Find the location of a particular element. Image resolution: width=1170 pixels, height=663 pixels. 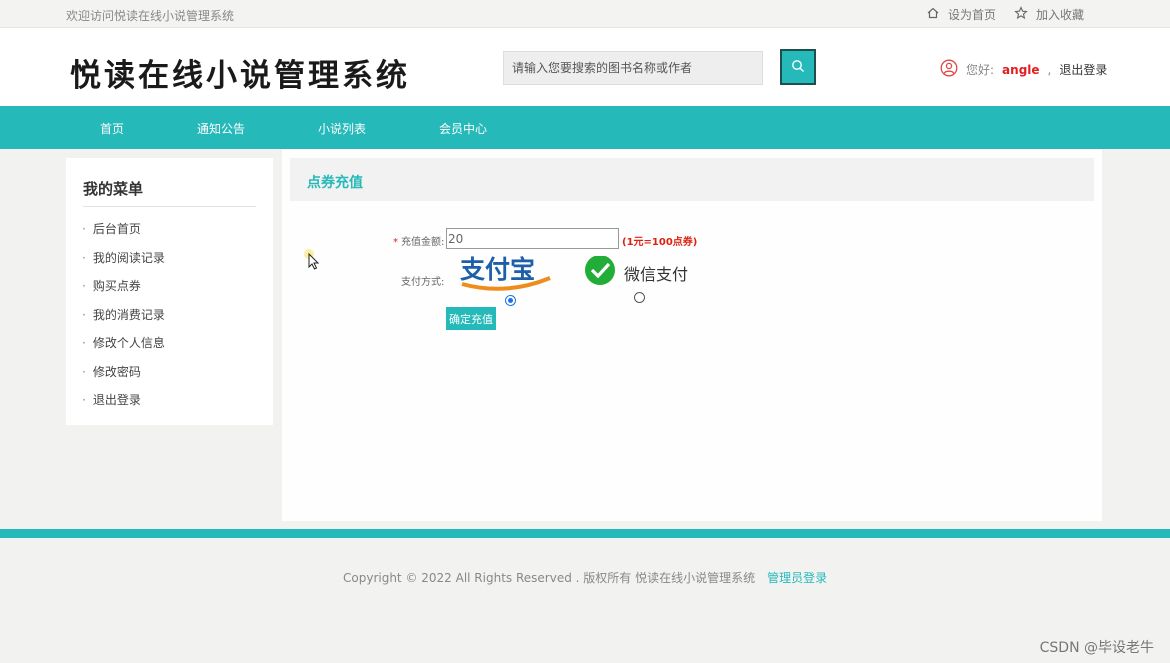

sidebar-item-reading-history: · 我的阅读记录 is located at coordinates (123, 263).